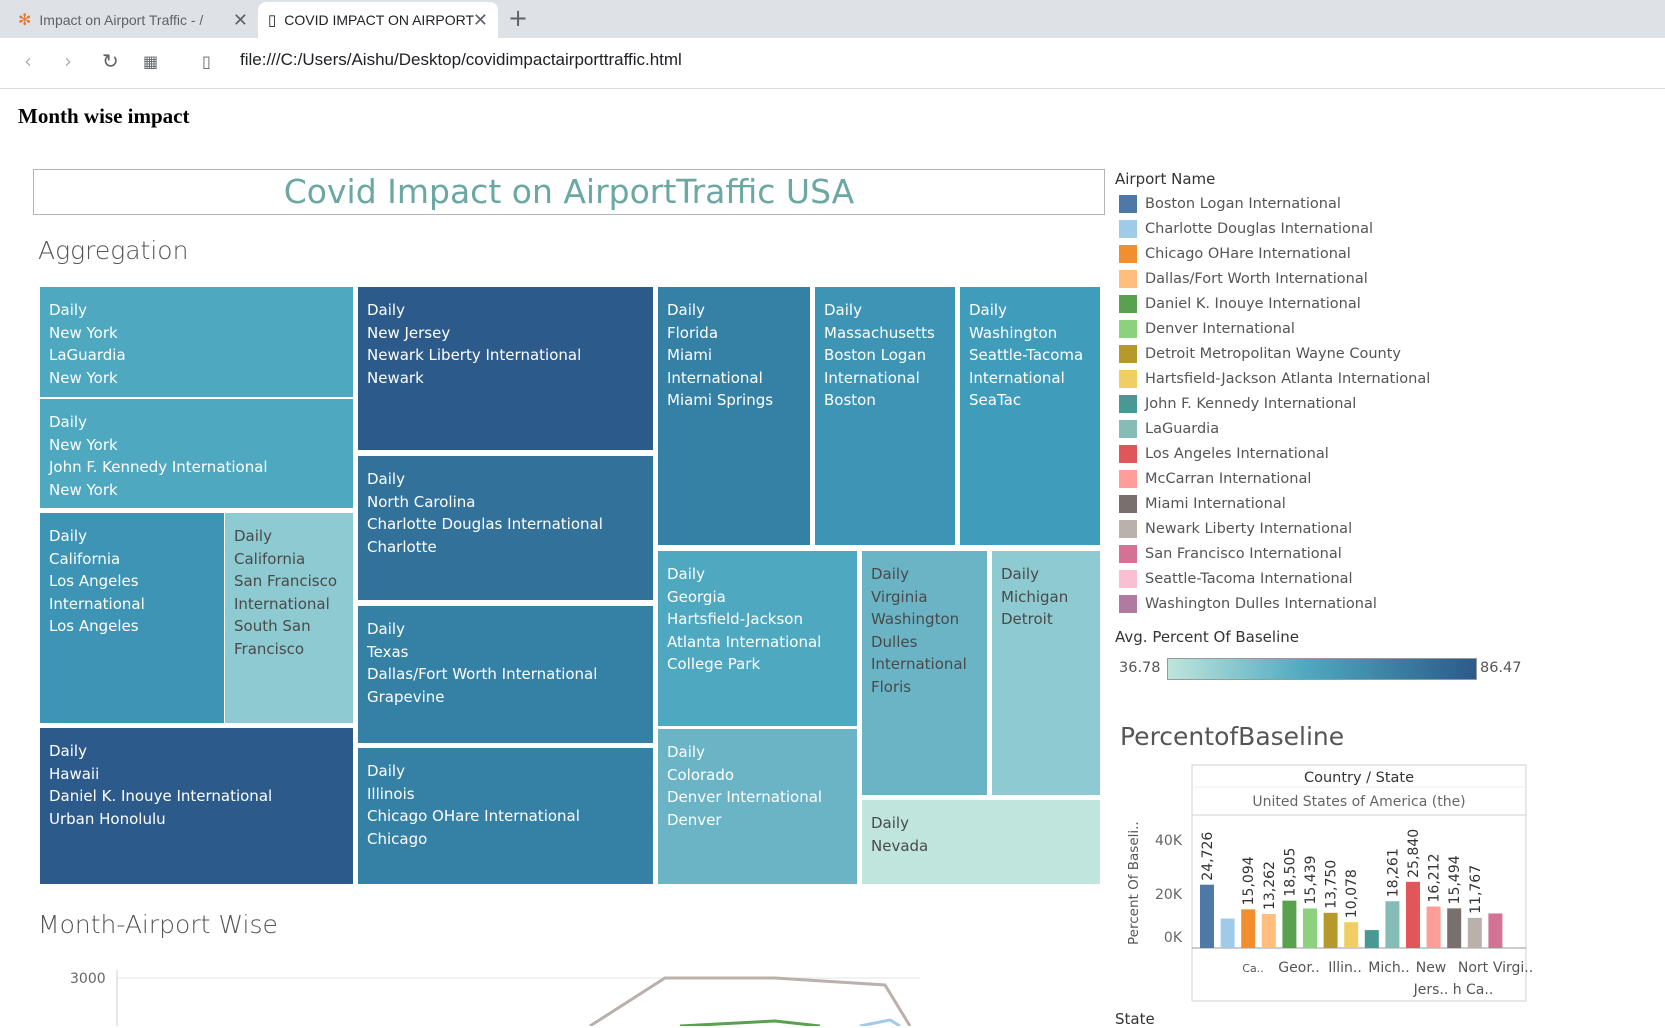  I want to click on legend-item: Denver International, so click(1207, 329).